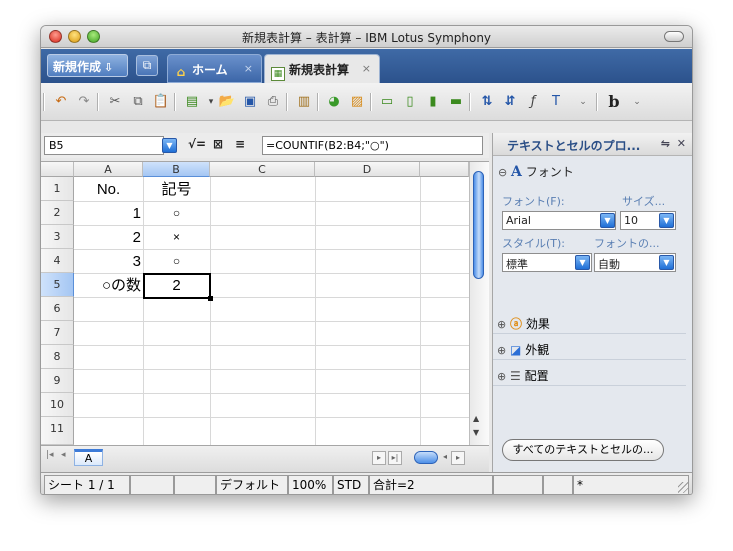 The width and height of the screenshot is (733, 551). I want to click on tab-home-close-icon: ×, so click(248, 68).